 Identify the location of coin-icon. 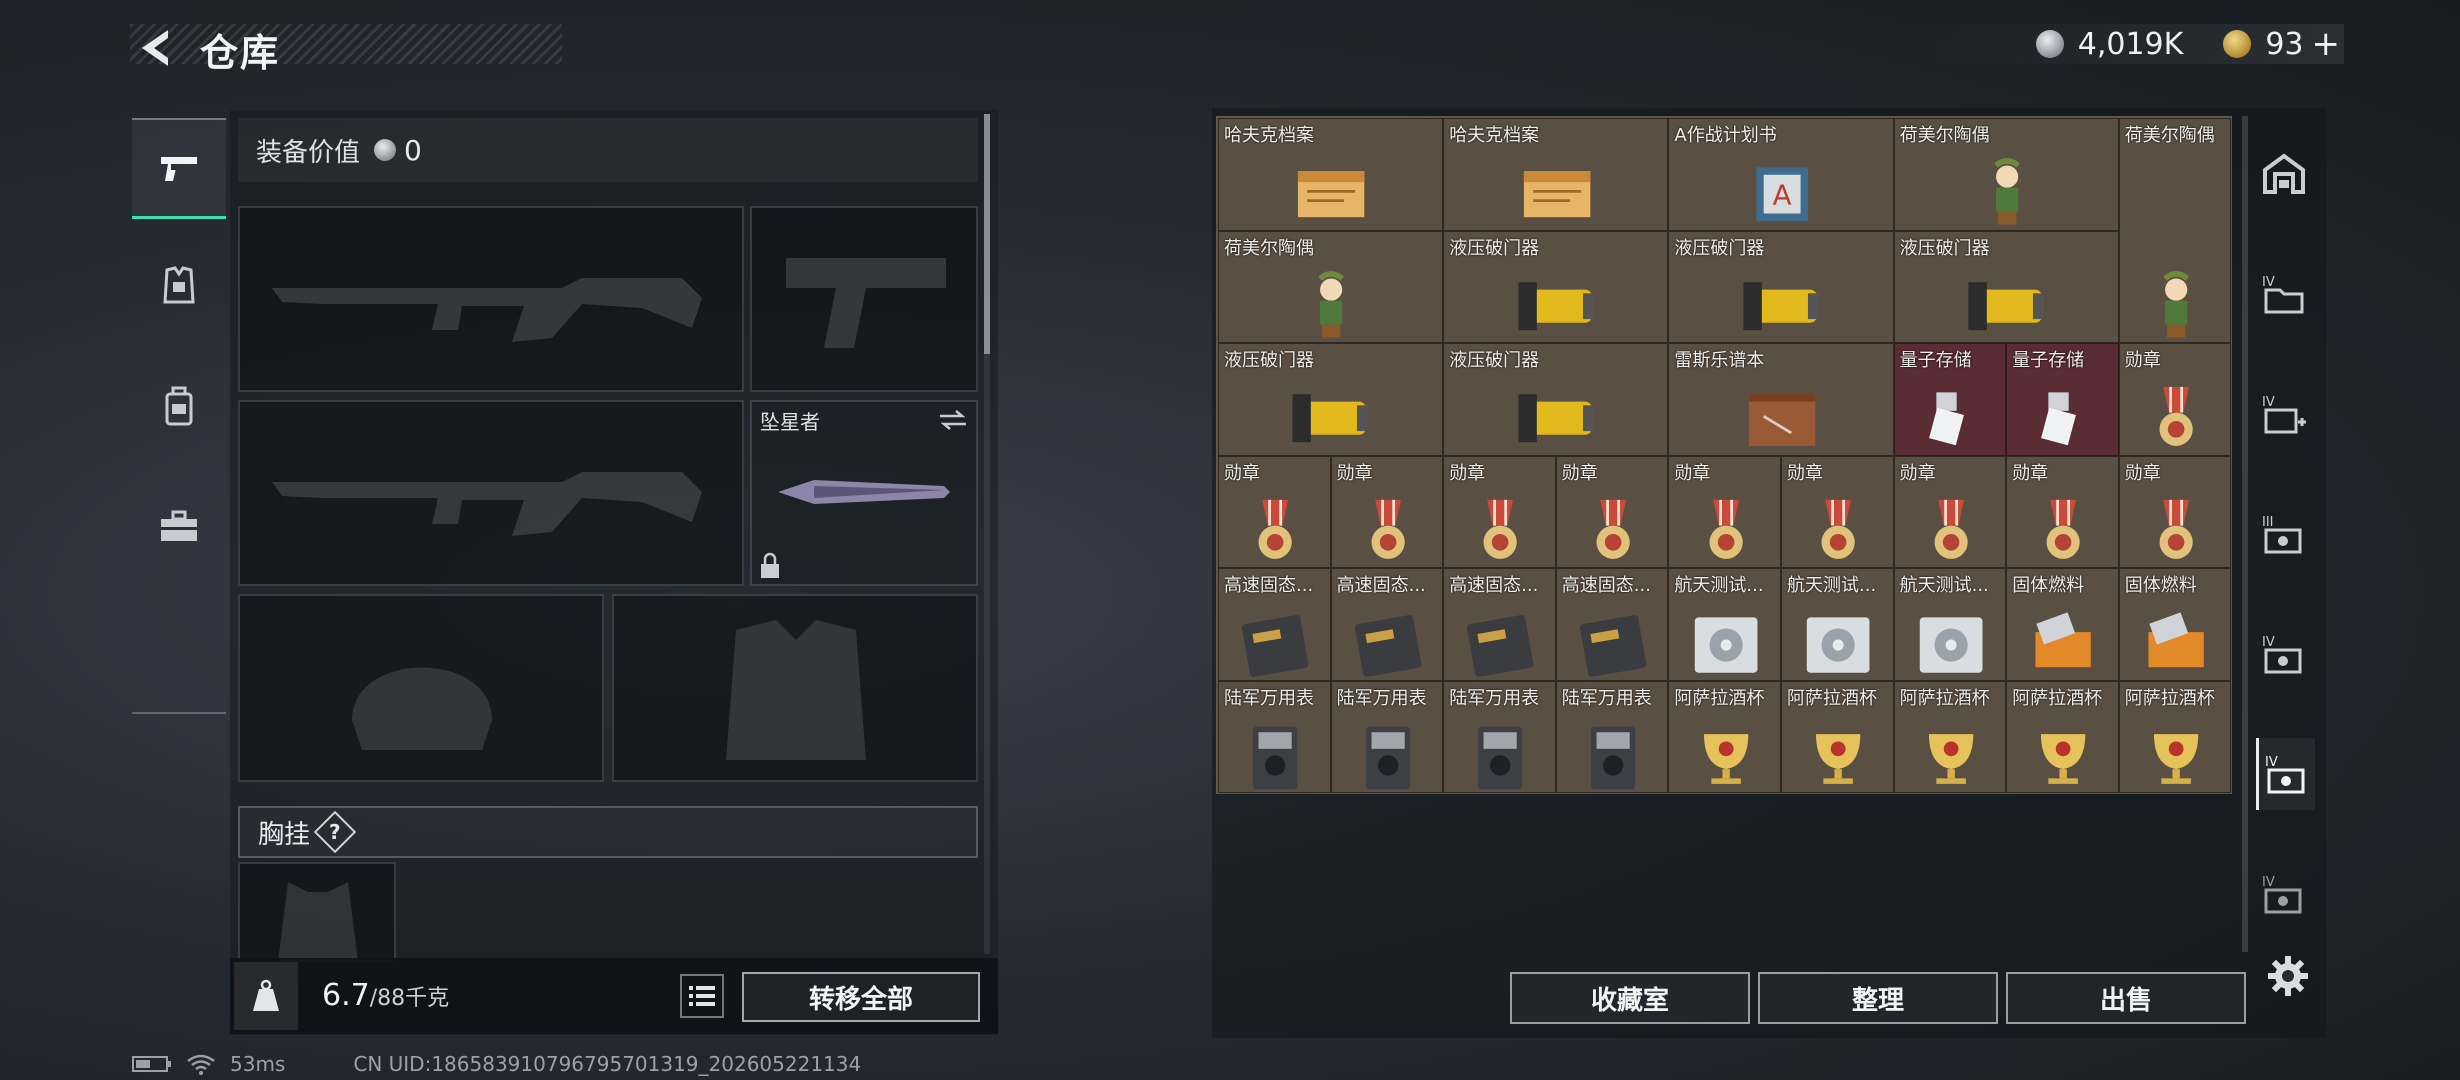
(2049, 44).